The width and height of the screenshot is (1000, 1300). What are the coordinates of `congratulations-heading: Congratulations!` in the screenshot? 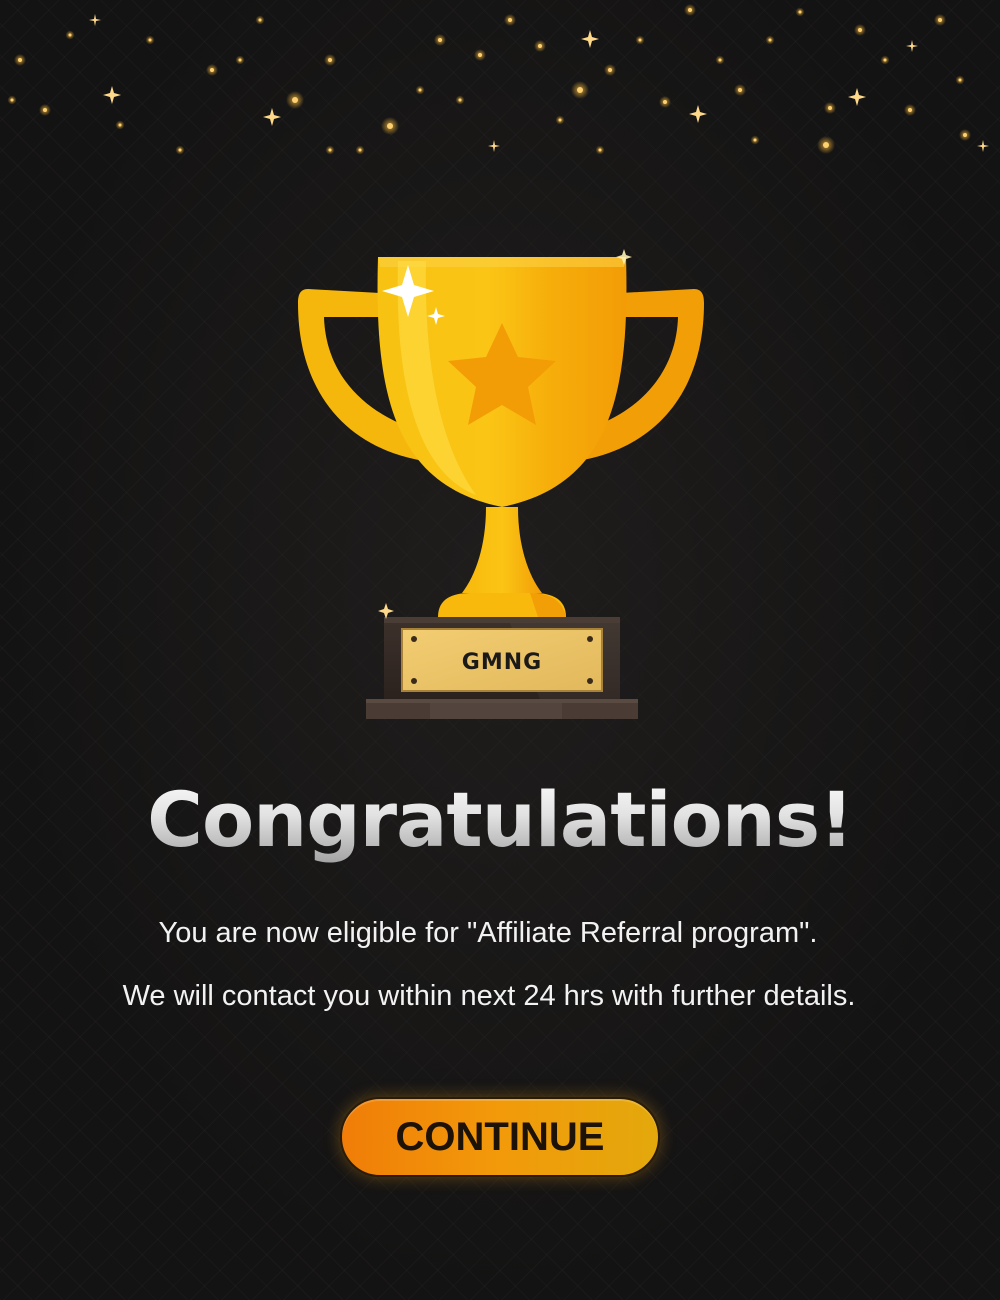 It's located at (500, 820).